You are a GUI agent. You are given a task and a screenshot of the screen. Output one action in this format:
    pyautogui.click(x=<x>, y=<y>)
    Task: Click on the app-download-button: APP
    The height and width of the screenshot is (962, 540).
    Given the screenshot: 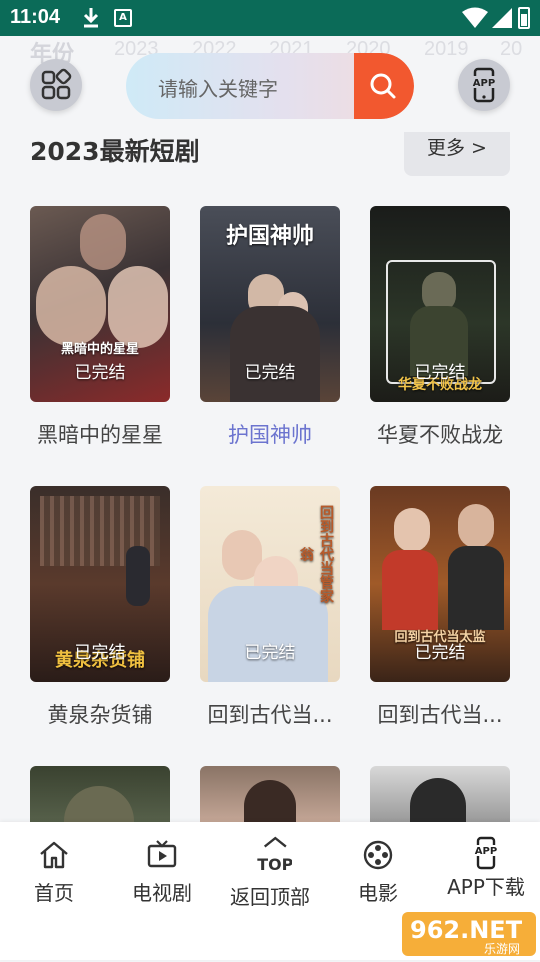 What is the action you would take?
    pyautogui.click(x=484, y=85)
    